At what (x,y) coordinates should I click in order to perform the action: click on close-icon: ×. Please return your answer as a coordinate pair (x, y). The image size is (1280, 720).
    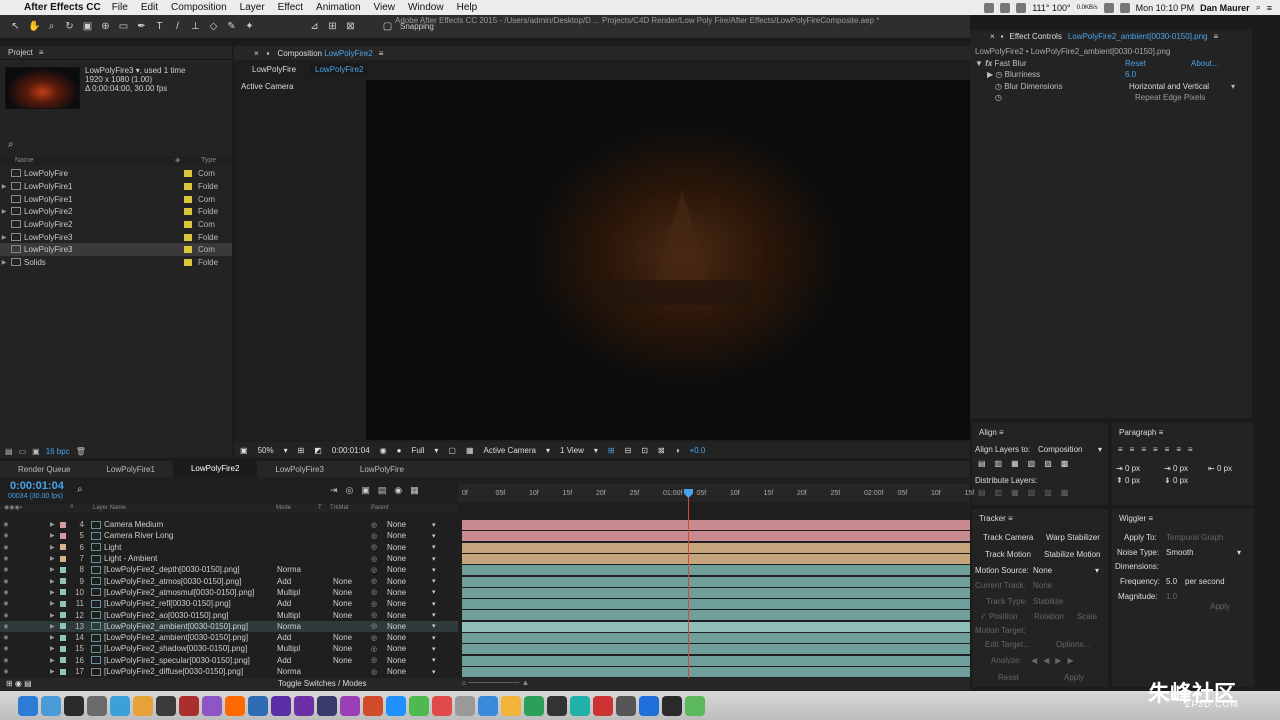
    Looking at the image, I should click on (992, 36).